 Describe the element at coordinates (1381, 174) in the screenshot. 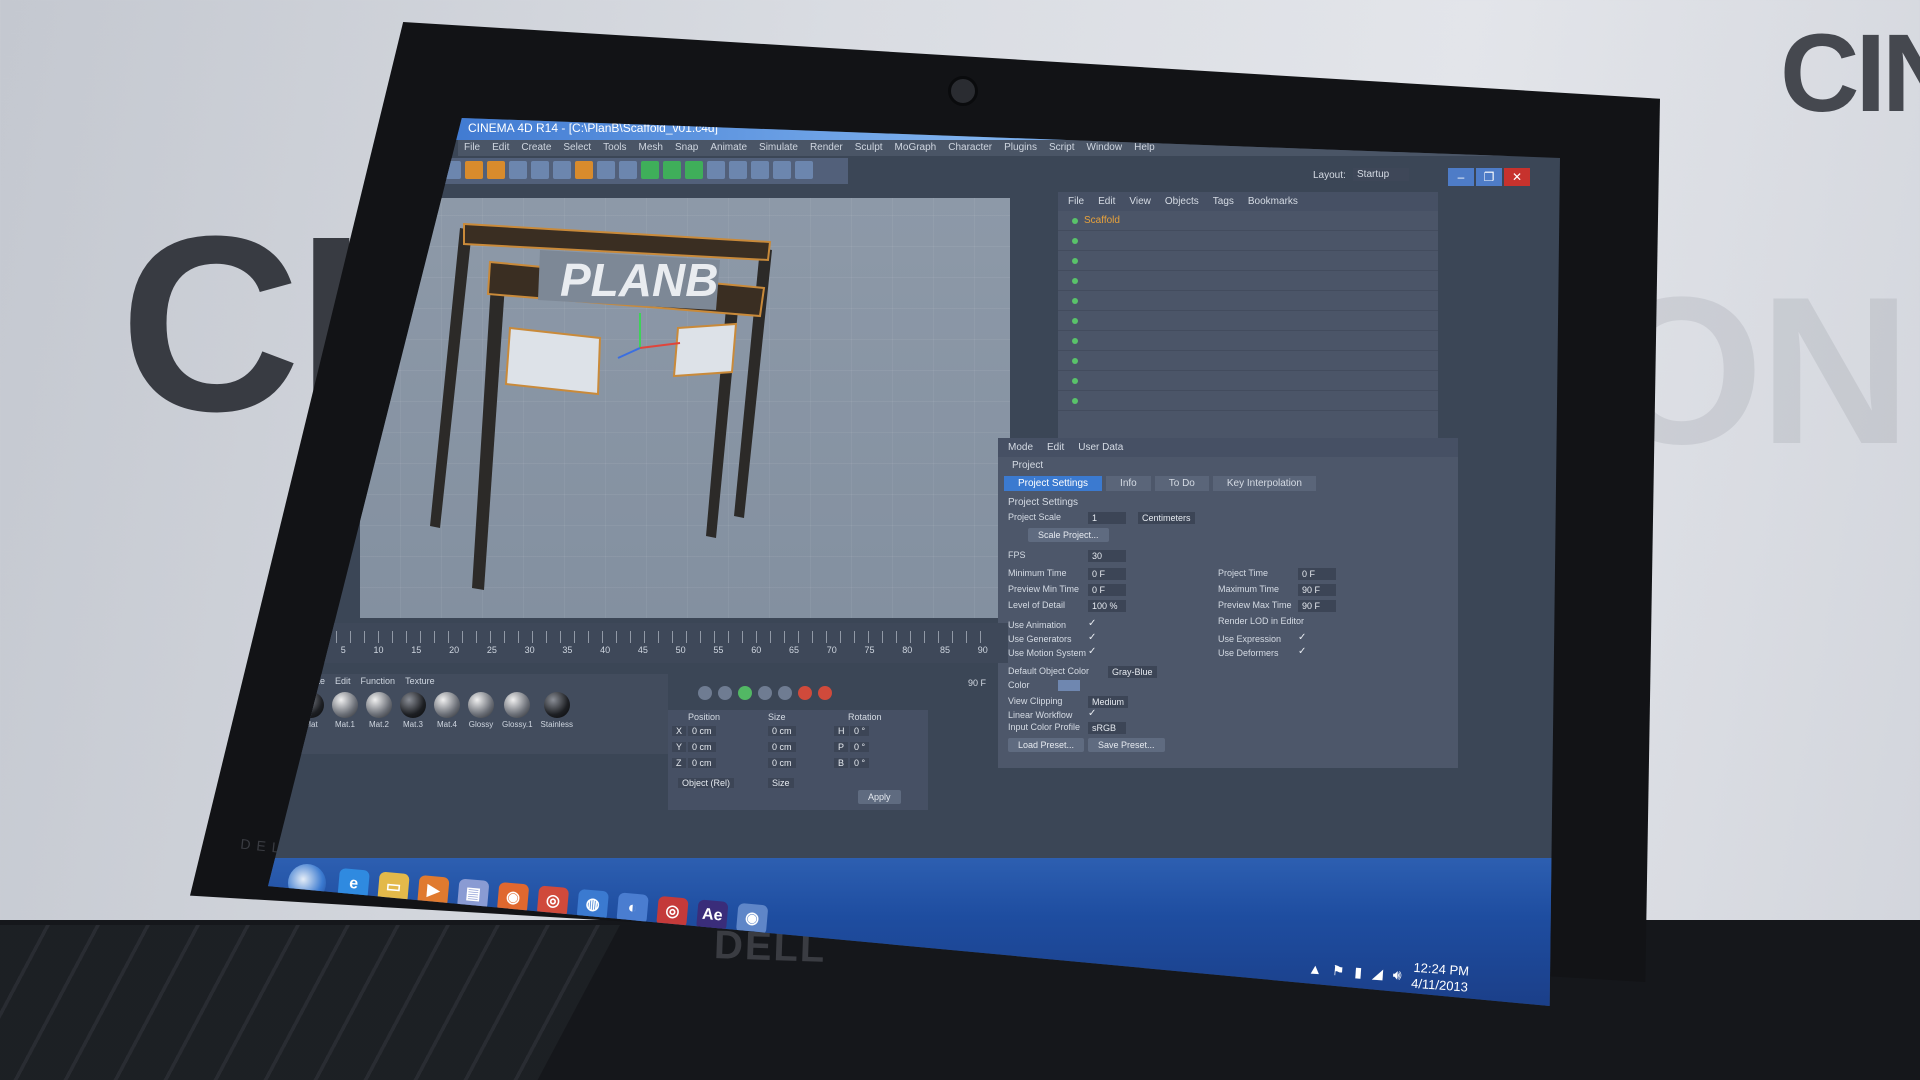

I see `layout-dropdown: Startup` at that location.